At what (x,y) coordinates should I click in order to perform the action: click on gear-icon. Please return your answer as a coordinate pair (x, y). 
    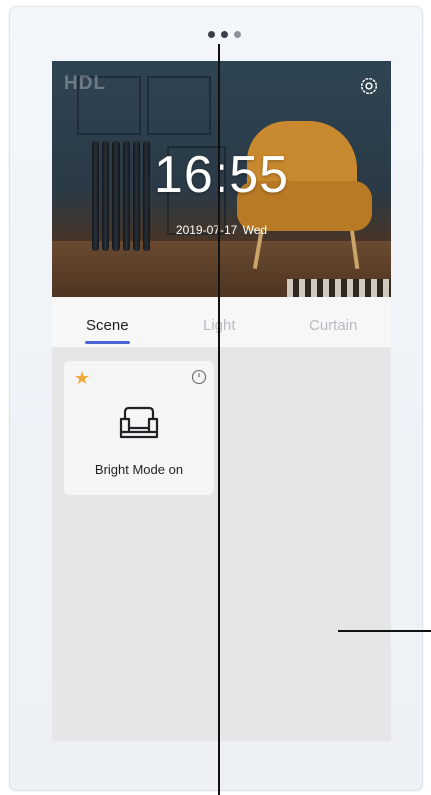
    Looking at the image, I should click on (369, 86).